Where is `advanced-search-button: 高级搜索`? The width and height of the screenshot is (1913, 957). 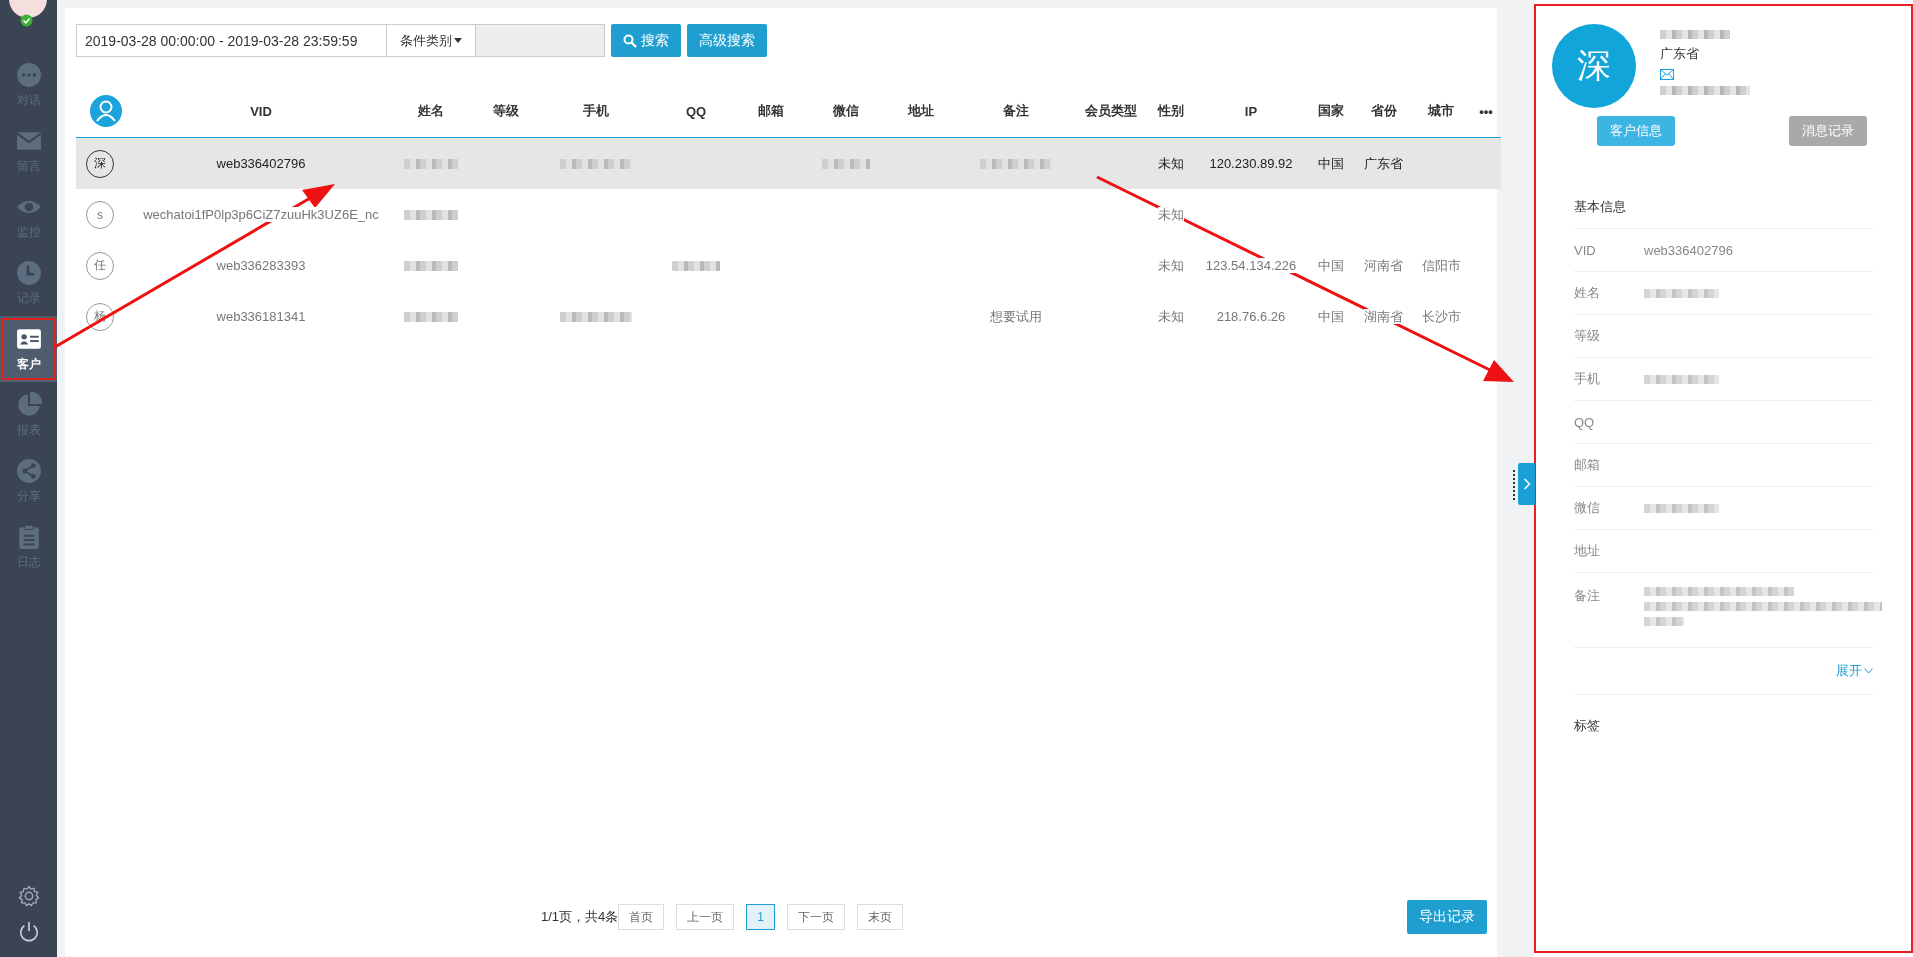 advanced-search-button: 高级搜索 is located at coordinates (727, 40).